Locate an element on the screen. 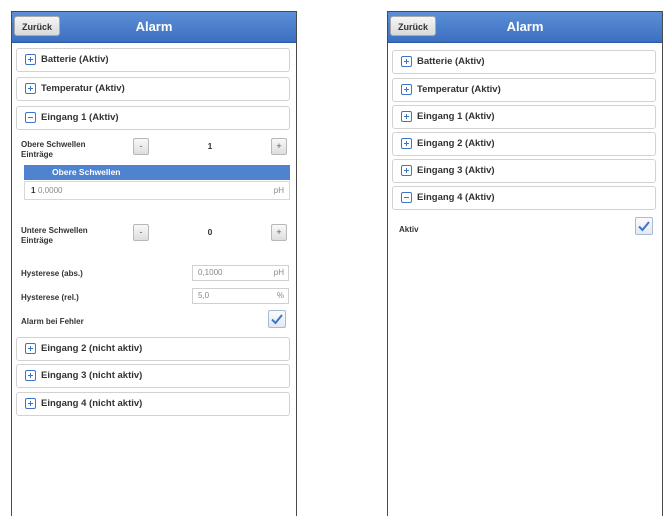 The width and height of the screenshot is (667, 516). section-label: Eingang 4 (Aktiv) is located at coordinates (456, 197).